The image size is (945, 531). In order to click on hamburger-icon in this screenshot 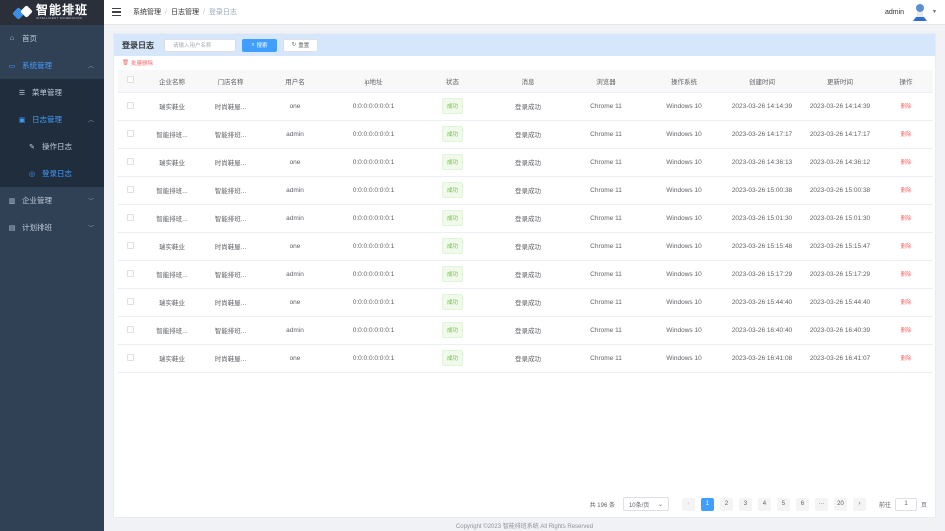, I will do `click(116, 12)`.